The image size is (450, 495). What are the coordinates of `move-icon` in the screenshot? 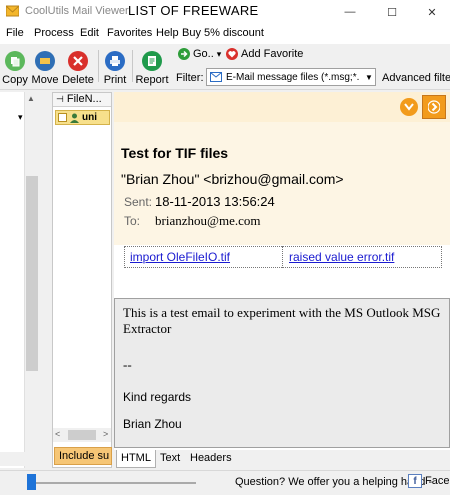 It's located at (45, 61).